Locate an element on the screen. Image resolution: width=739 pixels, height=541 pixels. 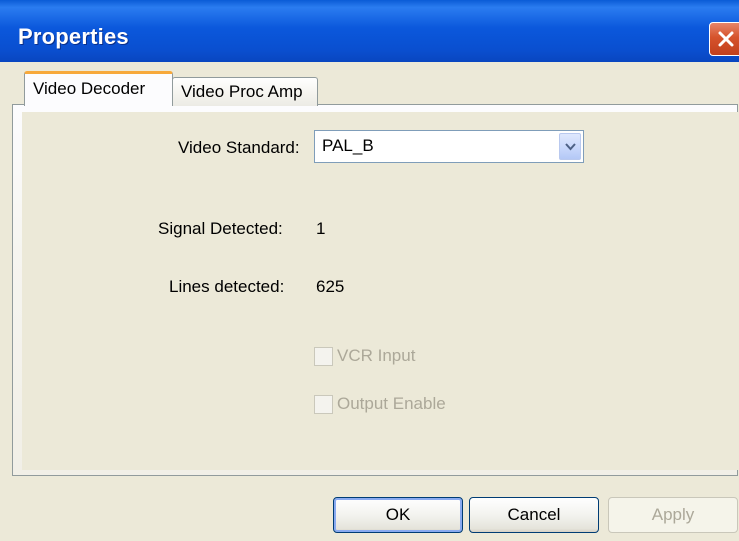
video-standard-select: PAL_B is located at coordinates (449, 146).